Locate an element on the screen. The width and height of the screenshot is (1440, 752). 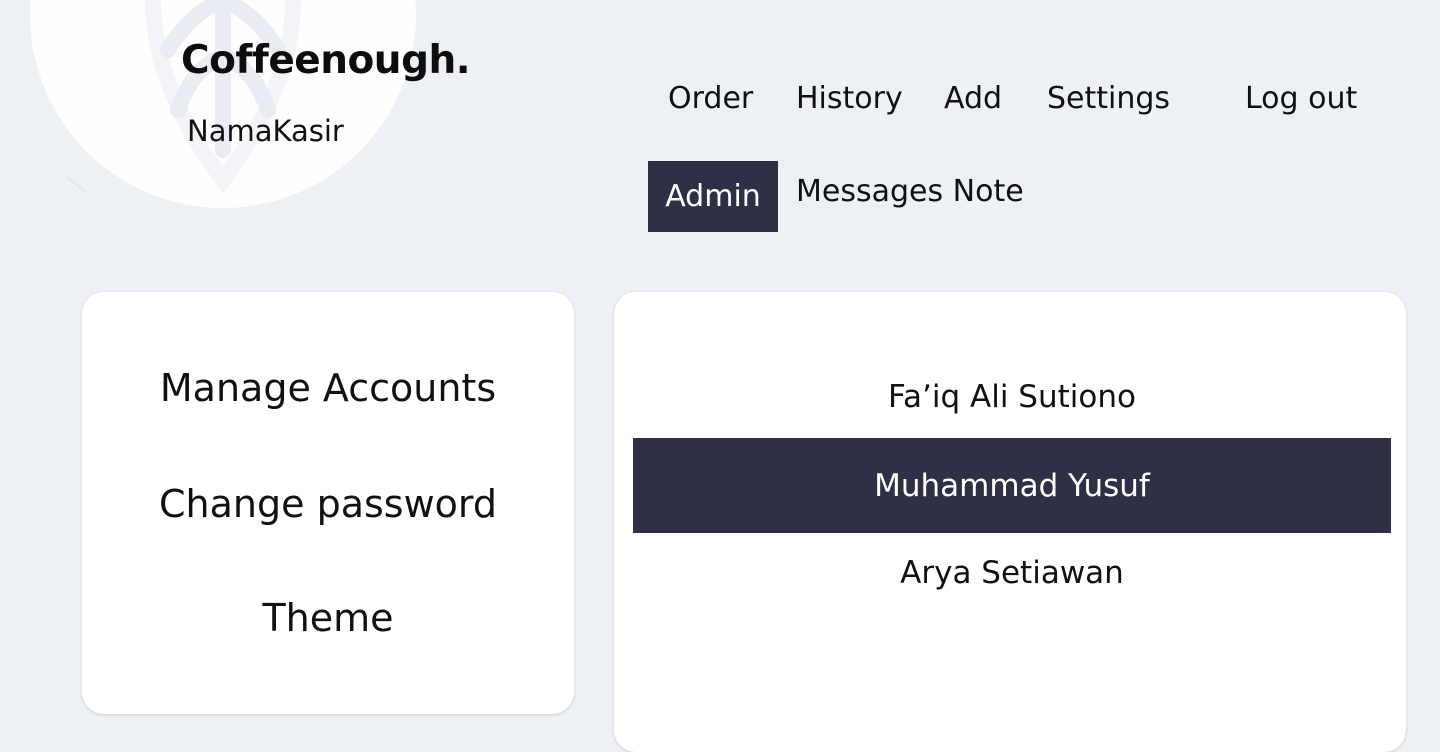
account-row-arya: Arya Setiawan is located at coordinates (1012, 572).